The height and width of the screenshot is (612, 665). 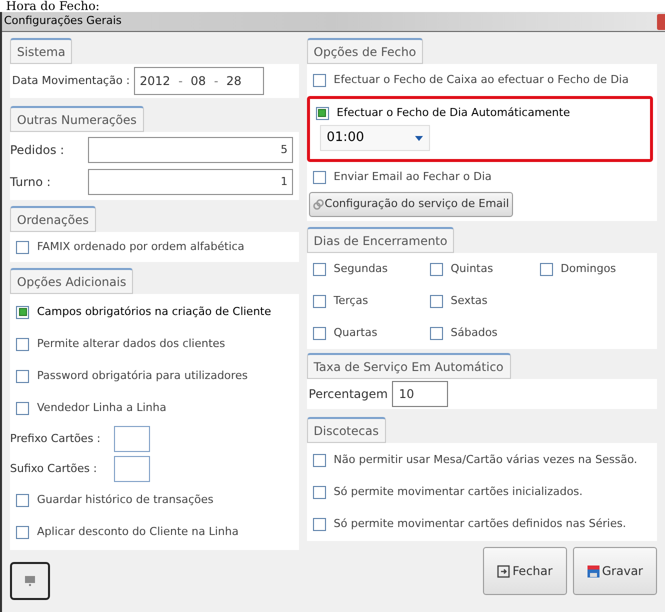 I want to click on checkbox-label: Só permite movimentar cartões definidos nas Séries., so click(x=480, y=524).